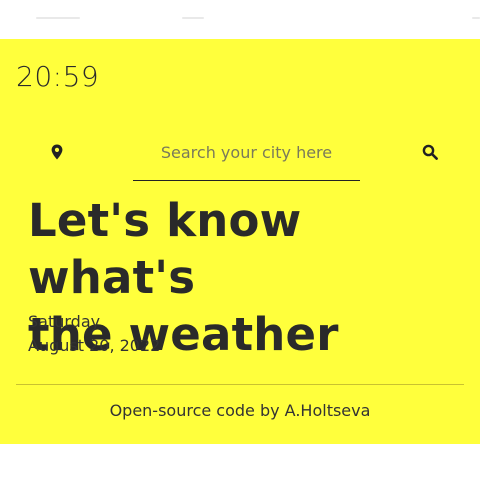 The width and height of the screenshot is (480, 480). I want to click on location-pin-icon, so click(57, 152).